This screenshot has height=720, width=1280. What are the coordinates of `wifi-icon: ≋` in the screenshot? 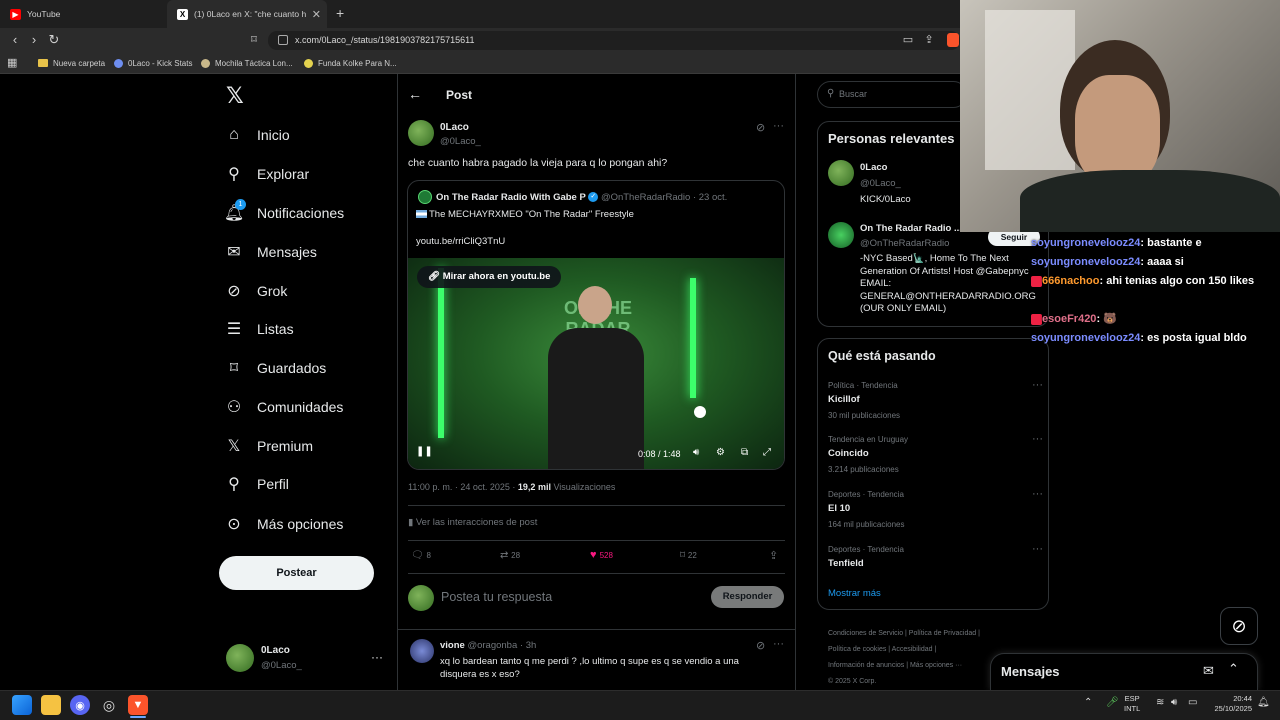 It's located at (1160, 702).